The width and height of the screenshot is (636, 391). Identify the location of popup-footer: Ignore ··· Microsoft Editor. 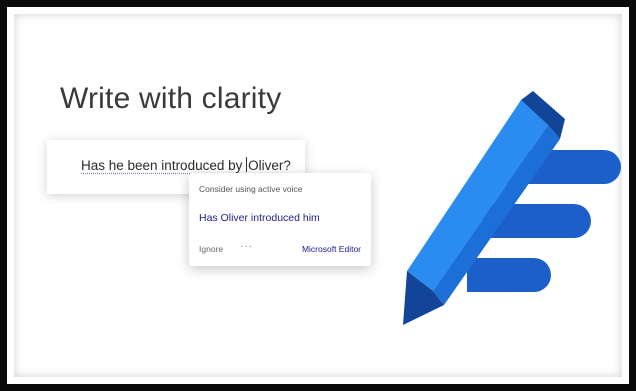
(280, 249).